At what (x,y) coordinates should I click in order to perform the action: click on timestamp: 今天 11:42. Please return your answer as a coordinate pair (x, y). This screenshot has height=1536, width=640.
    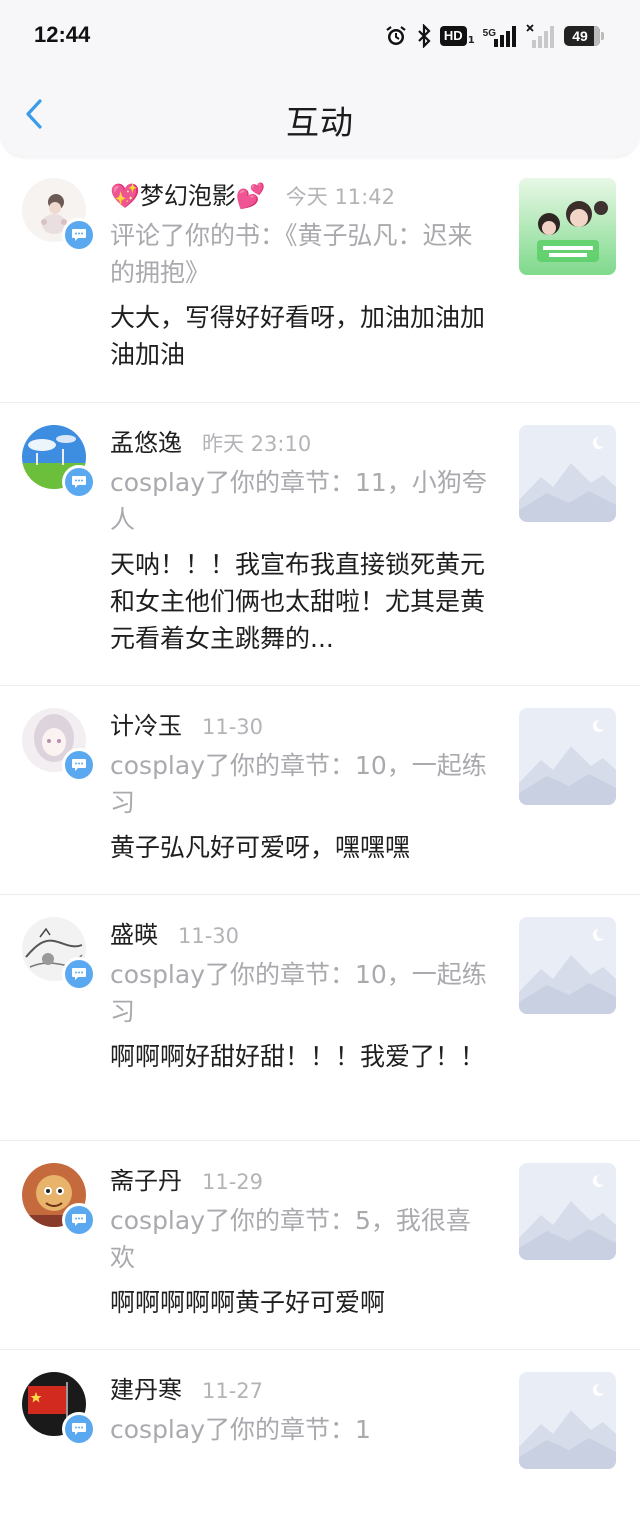
    Looking at the image, I should click on (340, 197).